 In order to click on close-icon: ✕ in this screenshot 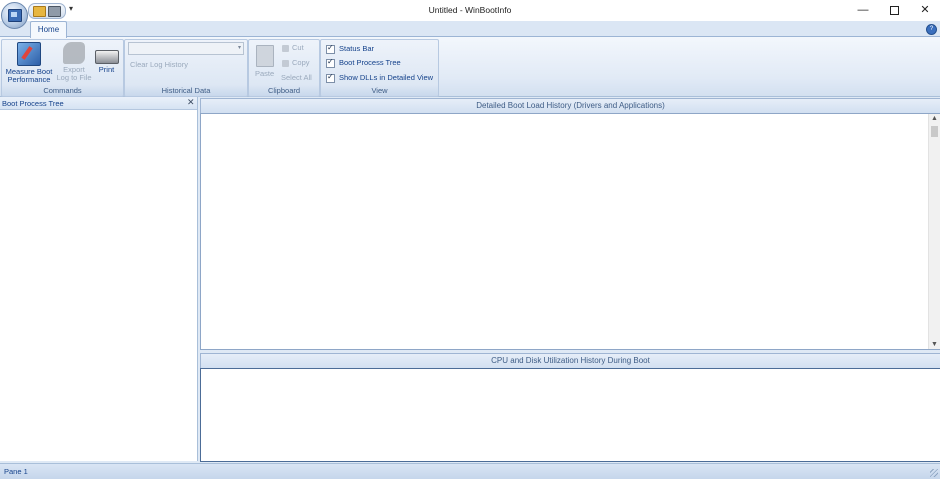, I will do `click(925, 10)`.